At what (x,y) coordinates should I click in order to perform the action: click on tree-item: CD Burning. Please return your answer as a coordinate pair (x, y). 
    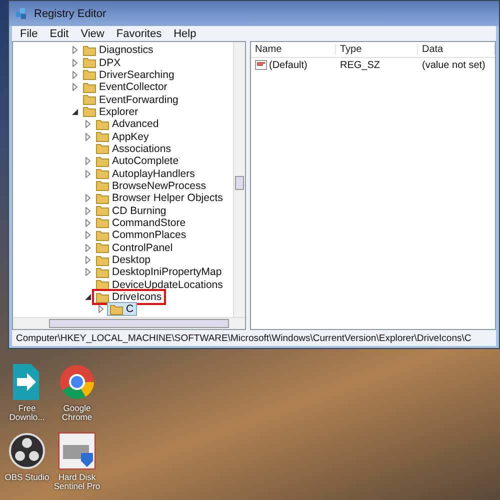
    Looking at the image, I should click on (131, 210).